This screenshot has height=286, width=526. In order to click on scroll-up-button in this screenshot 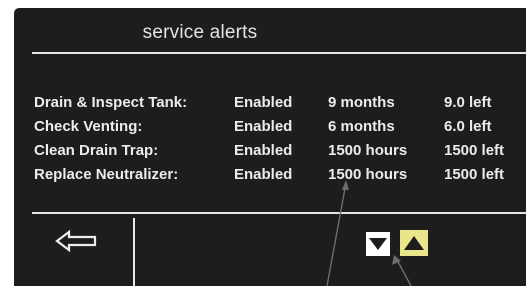, I will do `click(414, 243)`.